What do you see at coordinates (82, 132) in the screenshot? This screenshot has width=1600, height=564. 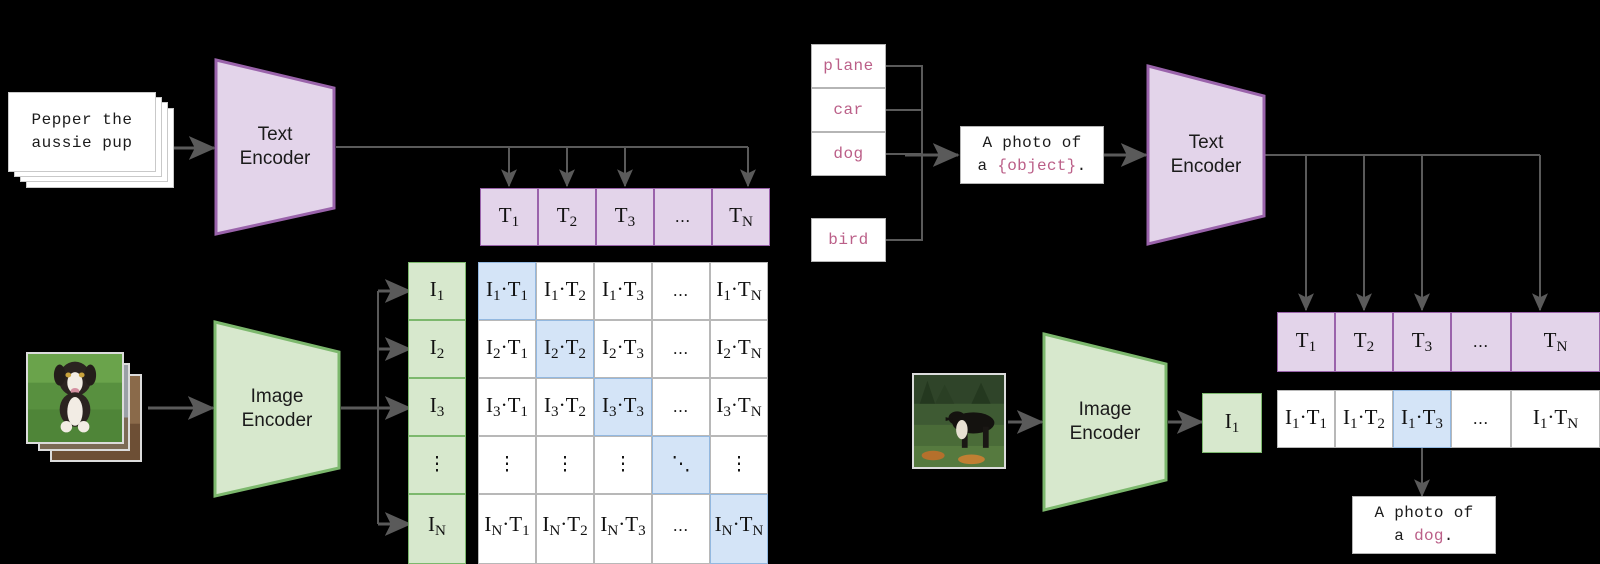 I see `text-input-card: Pepper the aussie pup` at bounding box center [82, 132].